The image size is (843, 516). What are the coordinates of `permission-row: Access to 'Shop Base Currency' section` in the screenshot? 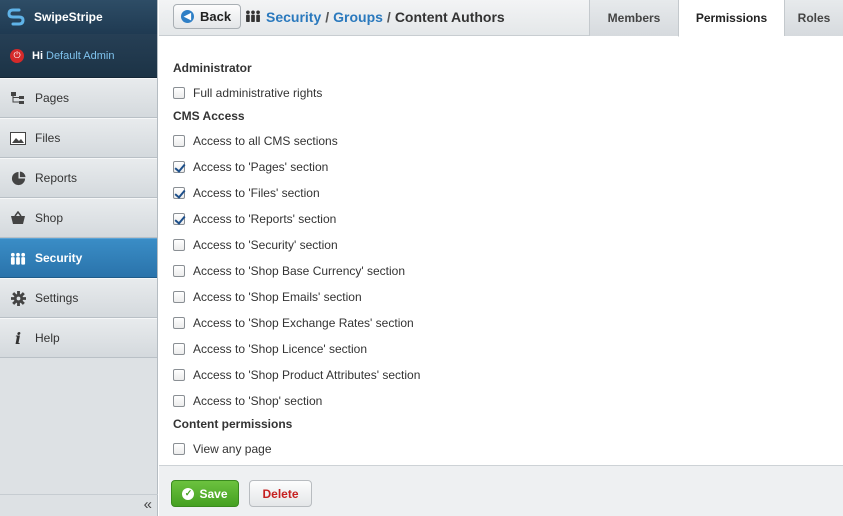 It's located at (498, 271).